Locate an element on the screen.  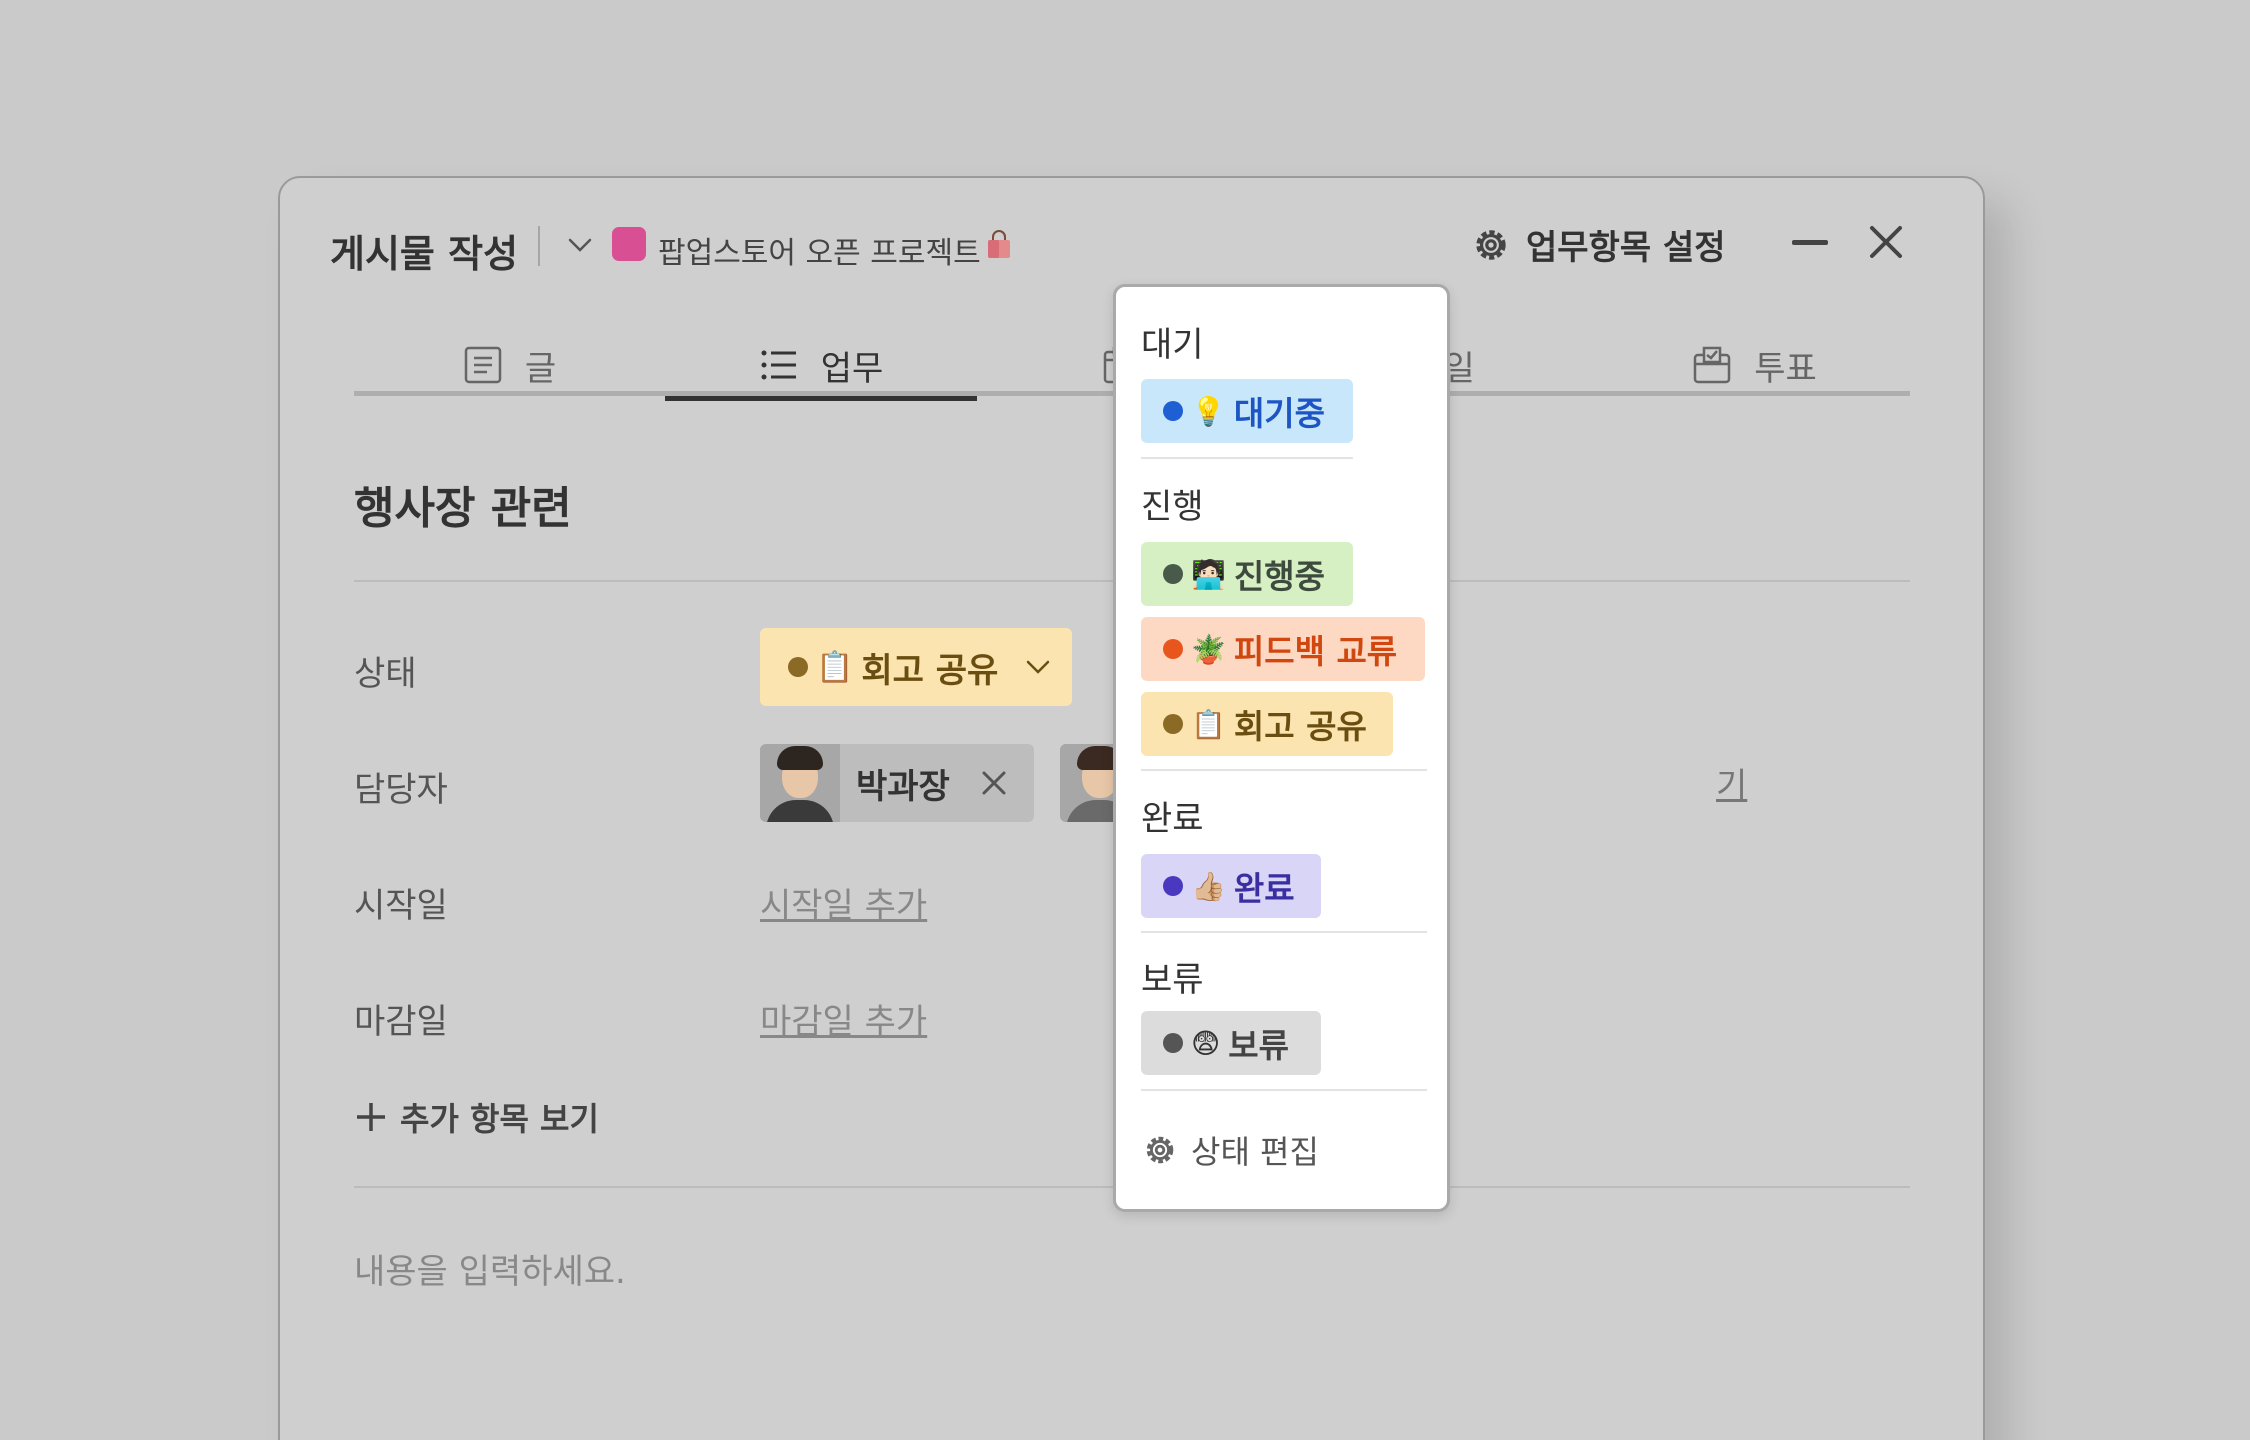
document-icon is located at coordinates (483, 365).